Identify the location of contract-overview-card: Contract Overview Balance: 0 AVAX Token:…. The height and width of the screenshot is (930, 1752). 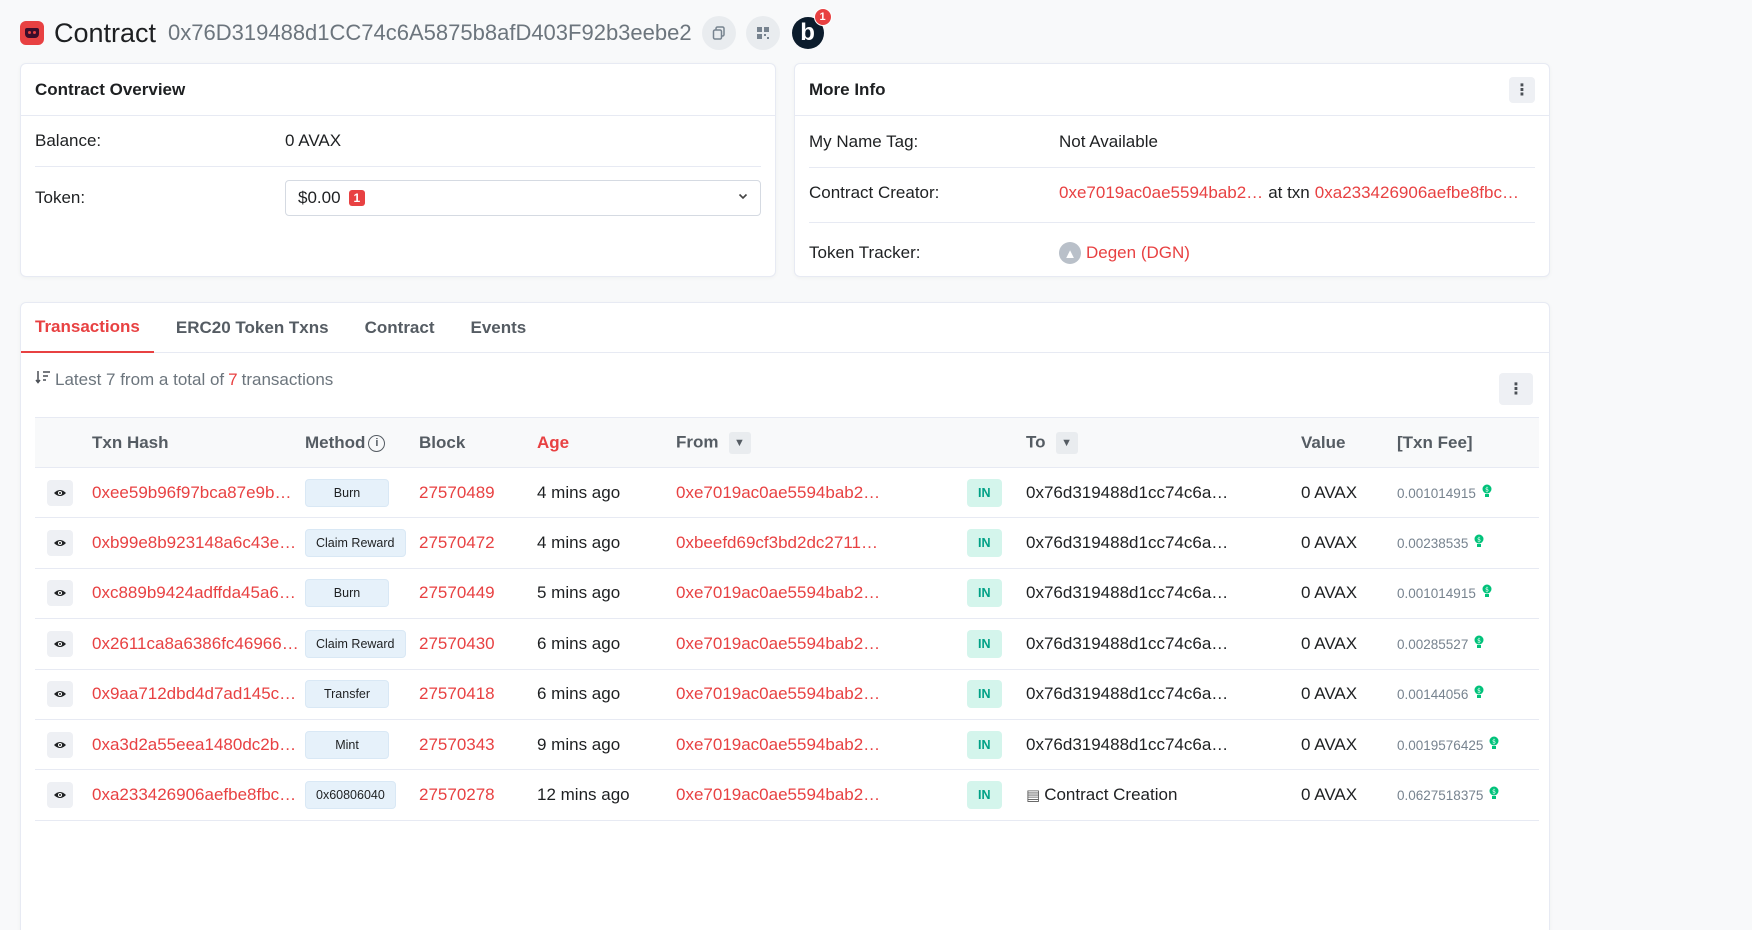
(398, 170).